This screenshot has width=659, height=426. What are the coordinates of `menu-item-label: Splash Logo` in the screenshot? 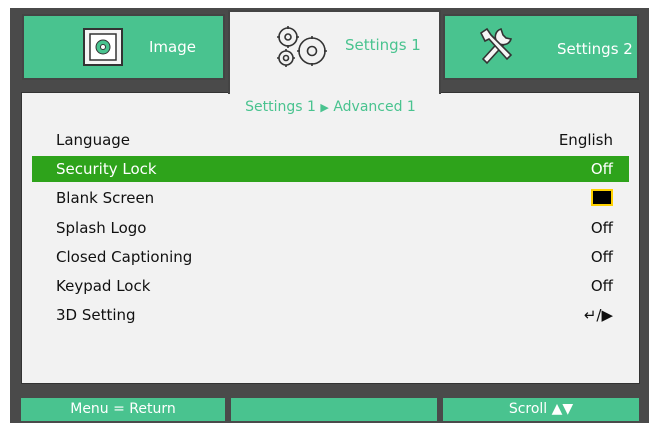 It's located at (101, 228).